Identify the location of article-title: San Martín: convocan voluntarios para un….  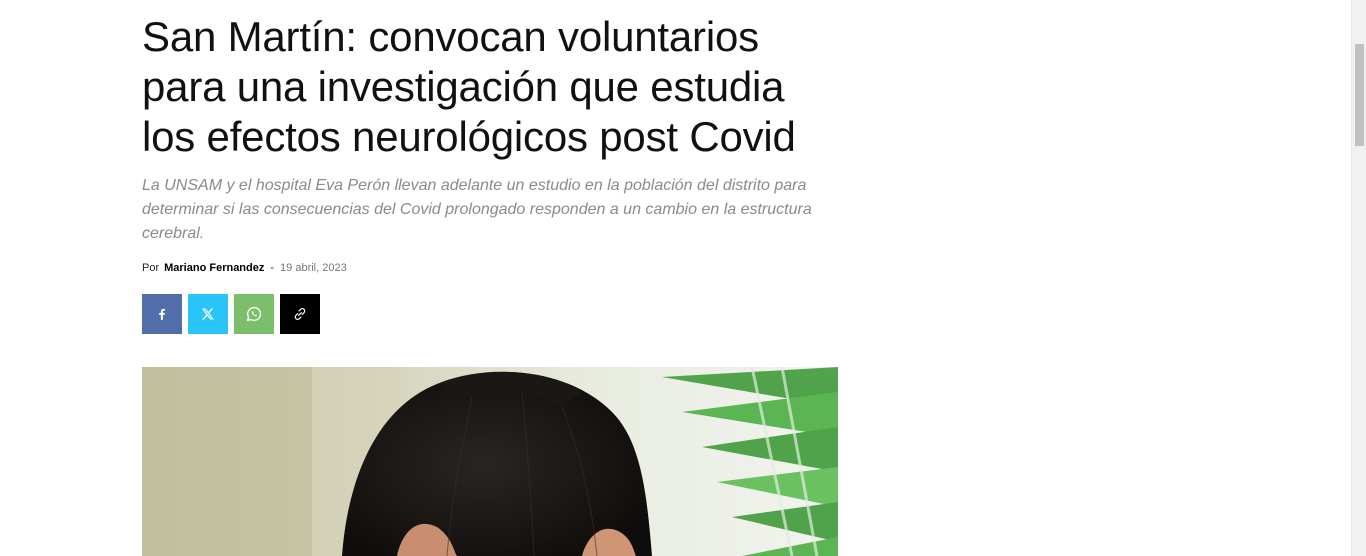
(469, 86).